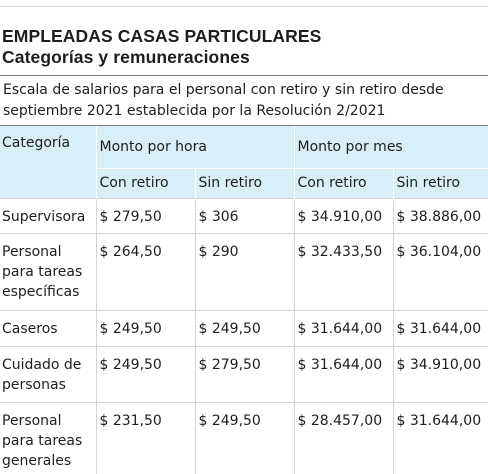  Describe the element at coordinates (343, 271) in the screenshot. I see `table-cell: $ 32.433,50` at that location.